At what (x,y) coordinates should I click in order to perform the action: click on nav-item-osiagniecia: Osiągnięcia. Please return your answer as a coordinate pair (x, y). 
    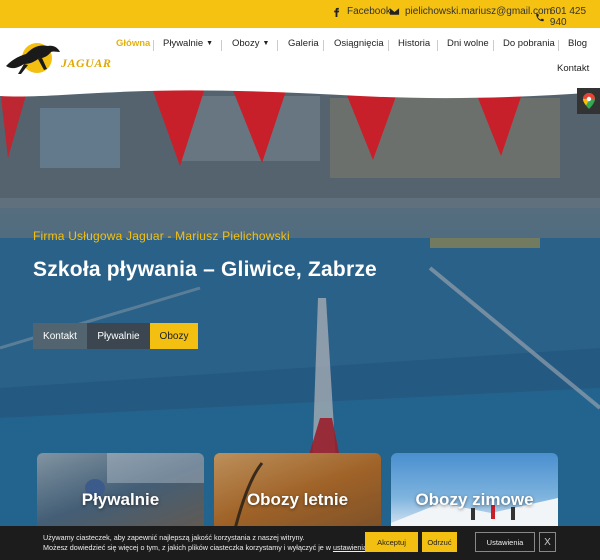
    Looking at the image, I should click on (359, 43).